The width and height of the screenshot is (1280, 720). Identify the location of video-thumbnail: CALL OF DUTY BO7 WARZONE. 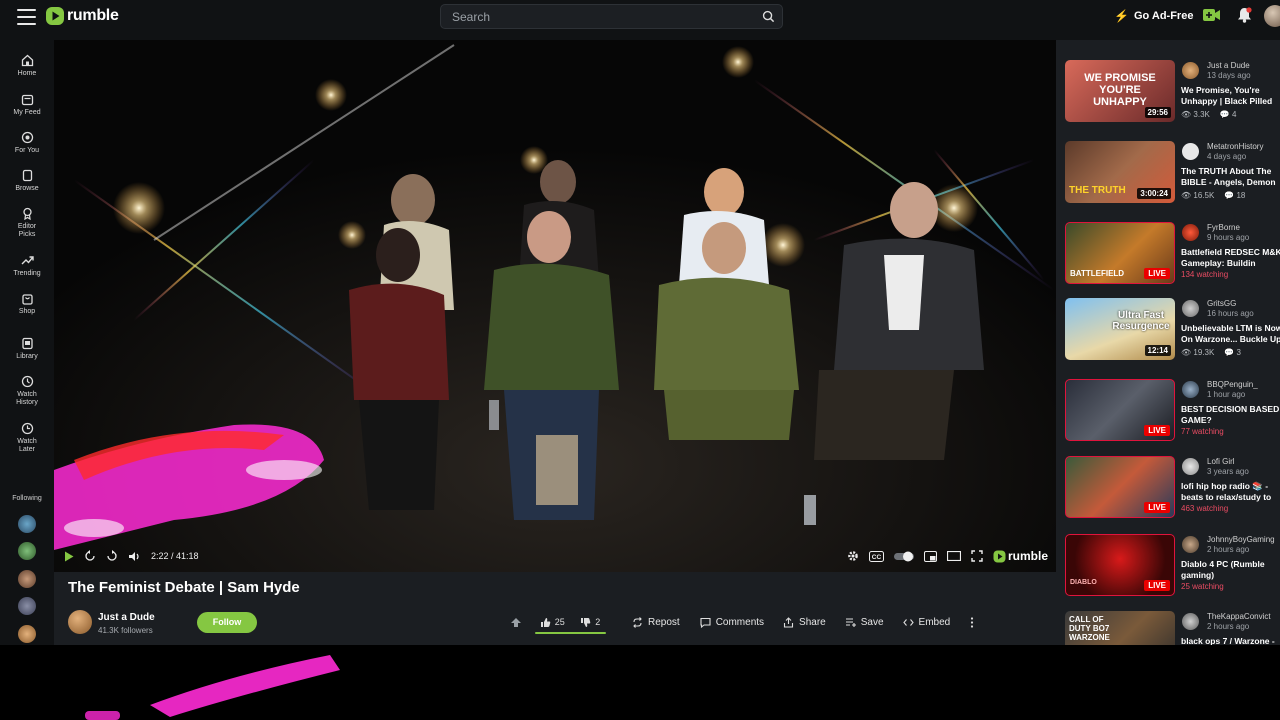
(1120, 628).